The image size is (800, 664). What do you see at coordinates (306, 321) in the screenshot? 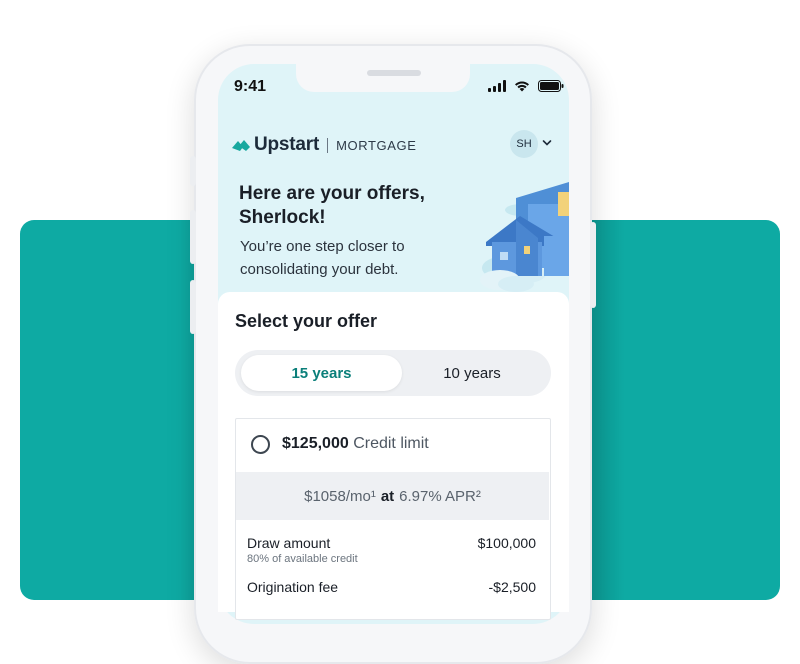
I see `section-title: Select your offer` at bounding box center [306, 321].